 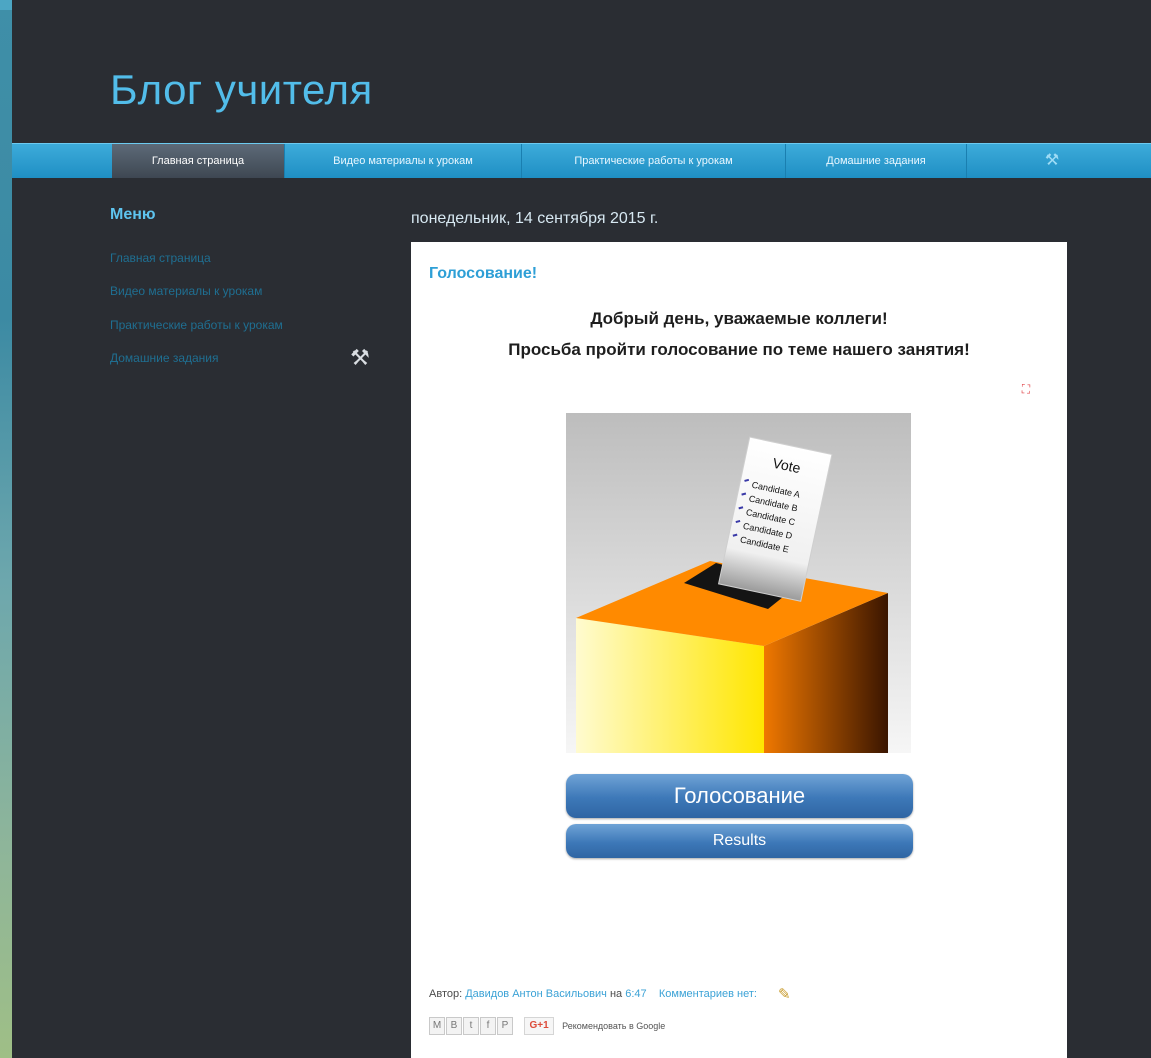 I want to click on share-bar: MBtfP G+1 Рекомендовать в Google, so click(x=547, y=1028).